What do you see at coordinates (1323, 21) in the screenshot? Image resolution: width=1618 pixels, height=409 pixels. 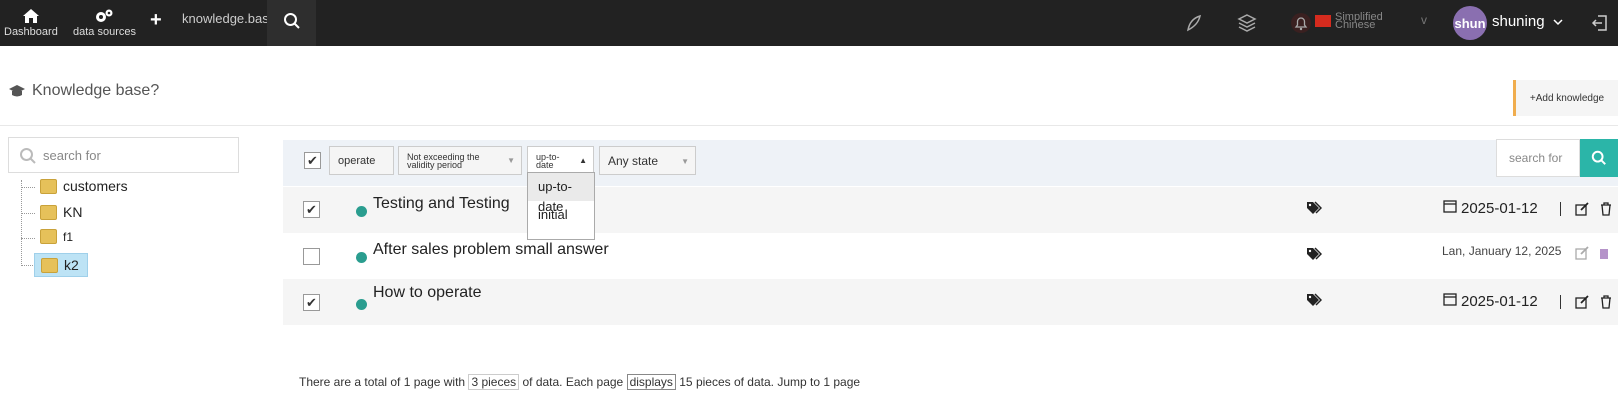 I see `china-flag-icon` at bounding box center [1323, 21].